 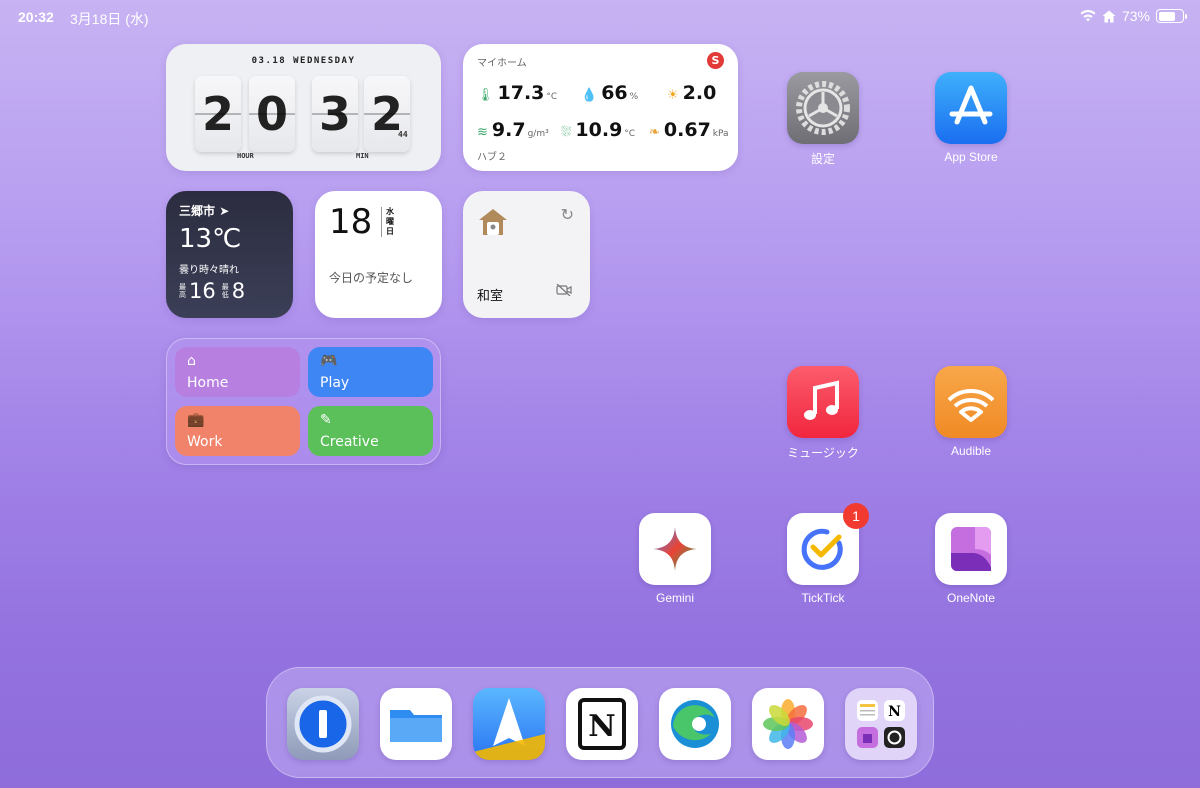 What do you see at coordinates (362, 156) in the screenshot?
I see `min-label: MIN` at bounding box center [362, 156].